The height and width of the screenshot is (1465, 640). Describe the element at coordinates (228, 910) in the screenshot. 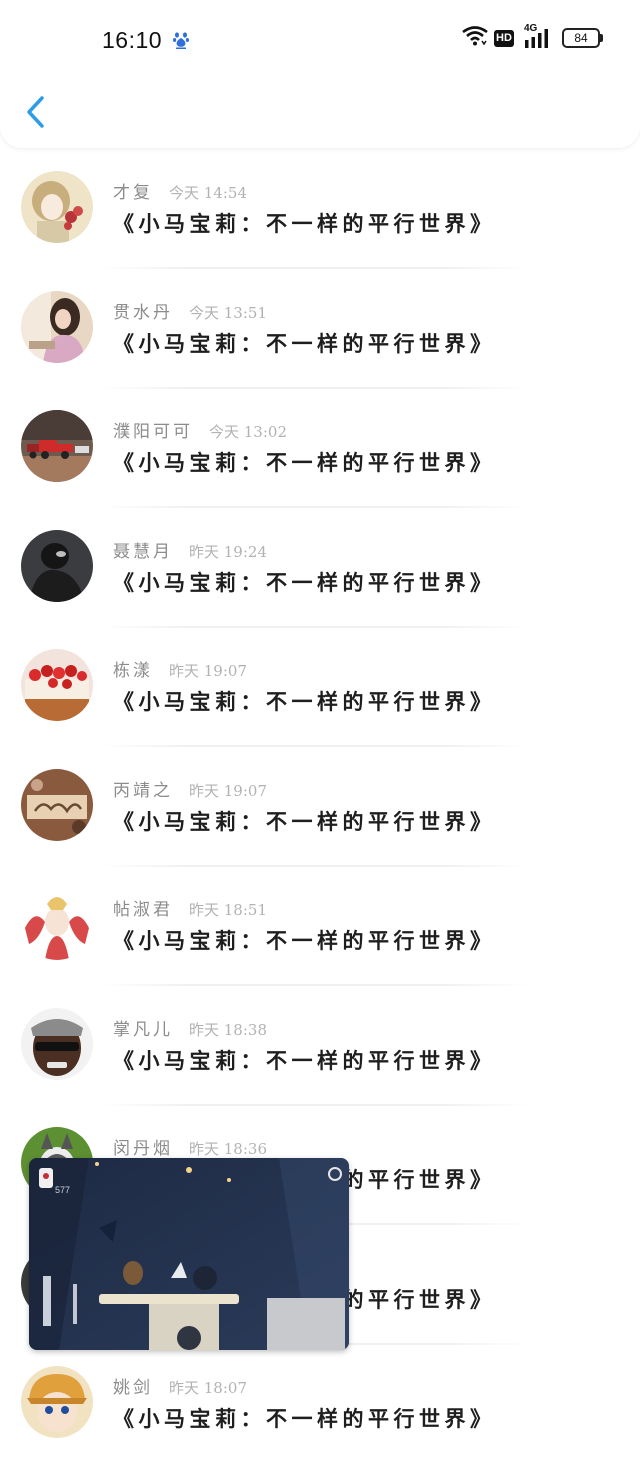

I see `timestamp: 昨天 18:51` at that location.